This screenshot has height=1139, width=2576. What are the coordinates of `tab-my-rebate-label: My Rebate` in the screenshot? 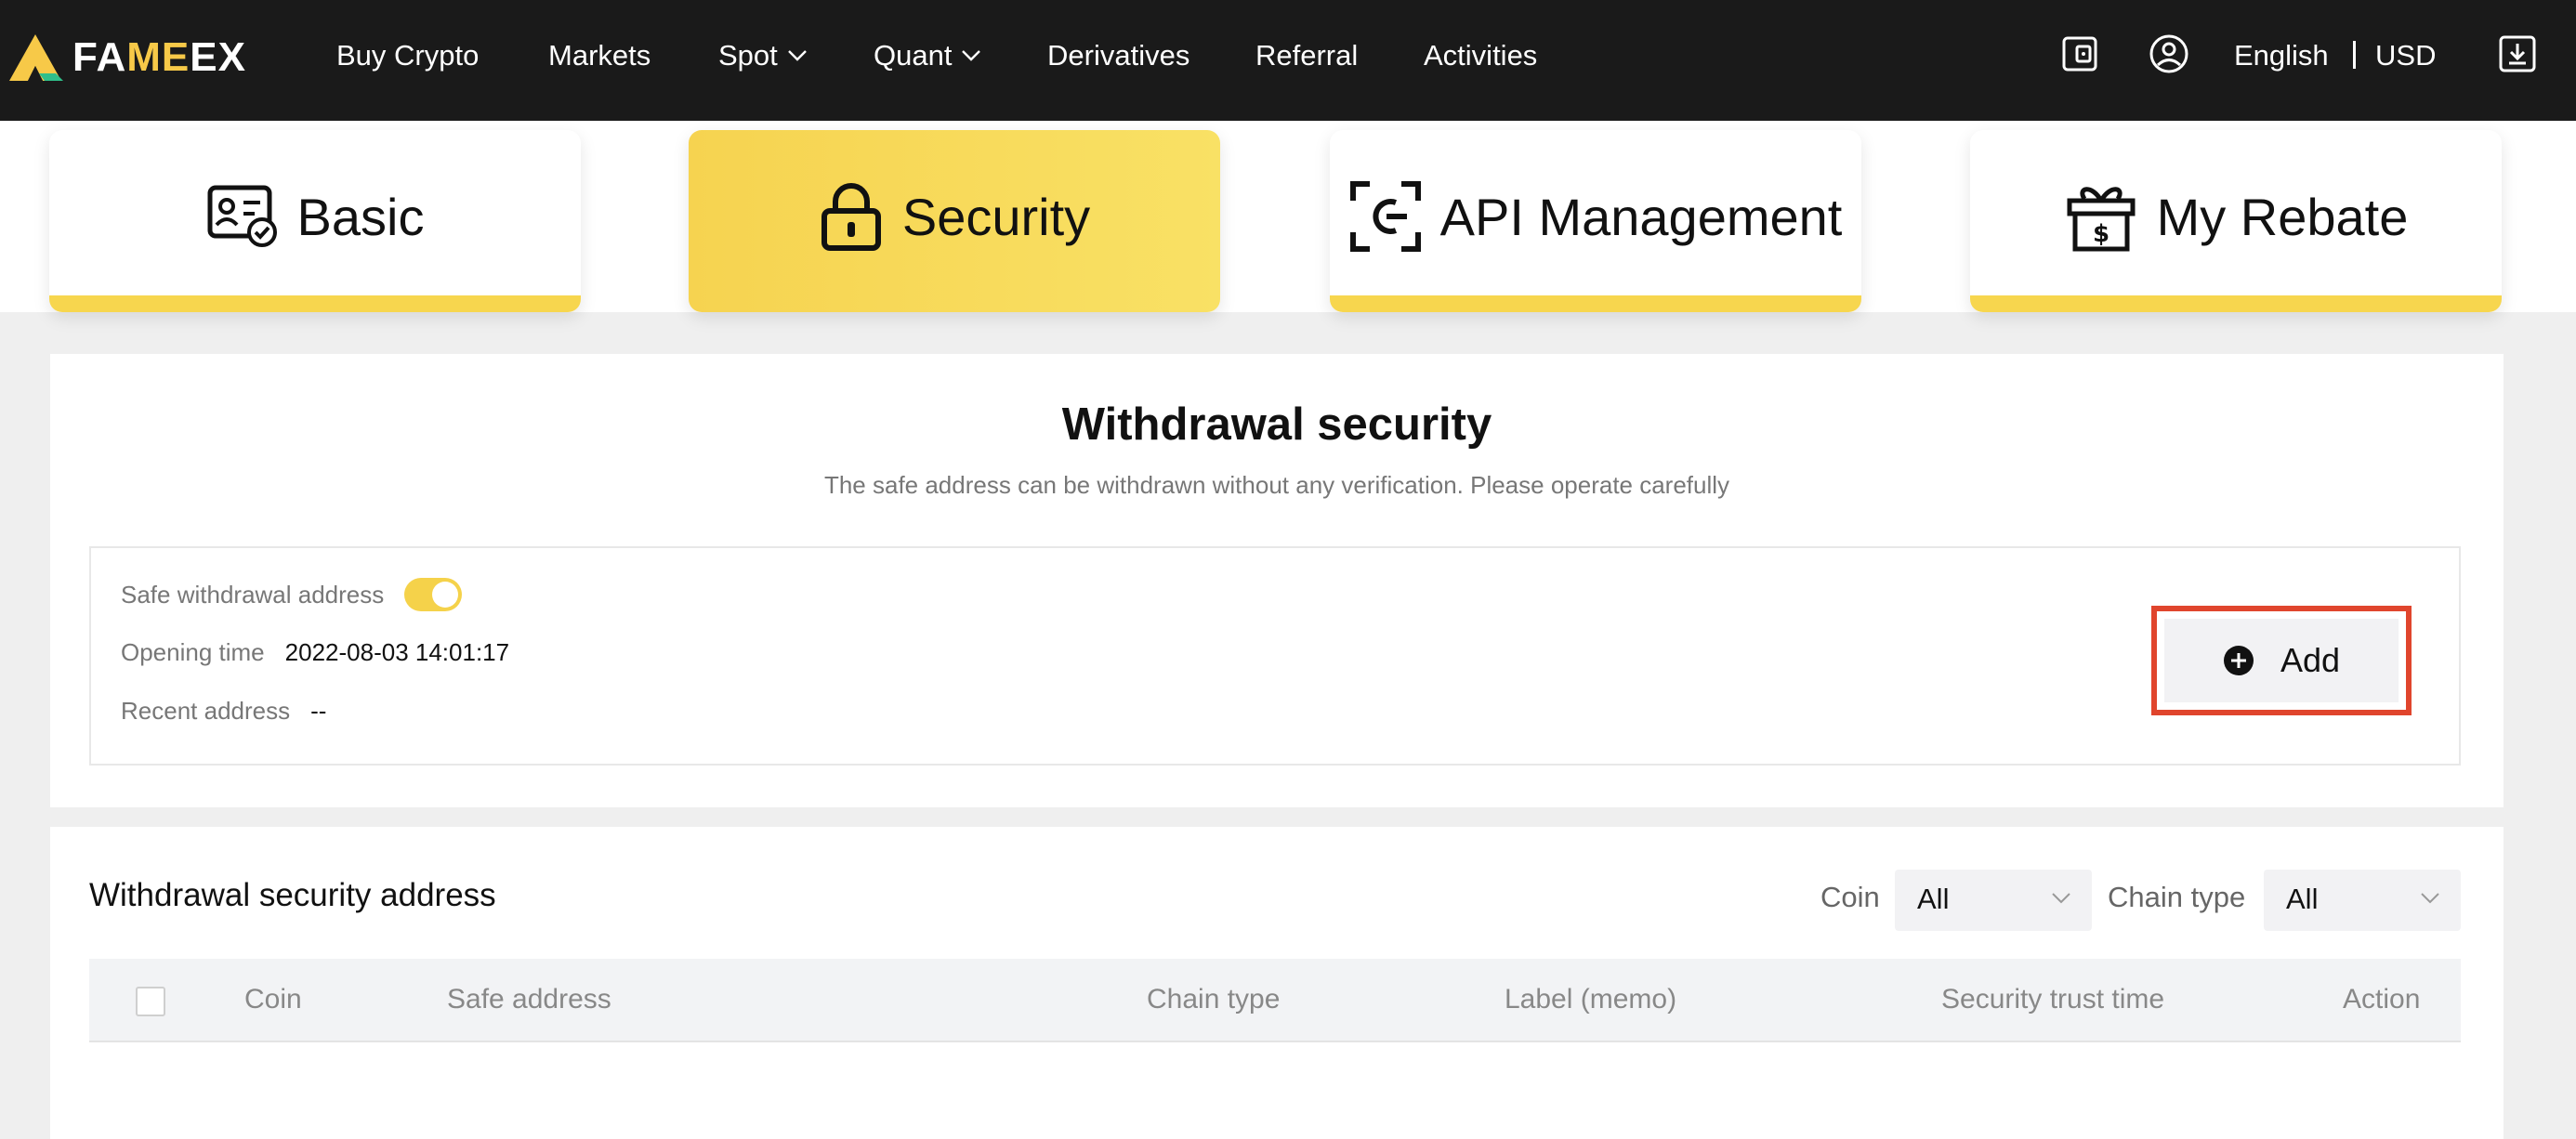 It's located at (2282, 216).